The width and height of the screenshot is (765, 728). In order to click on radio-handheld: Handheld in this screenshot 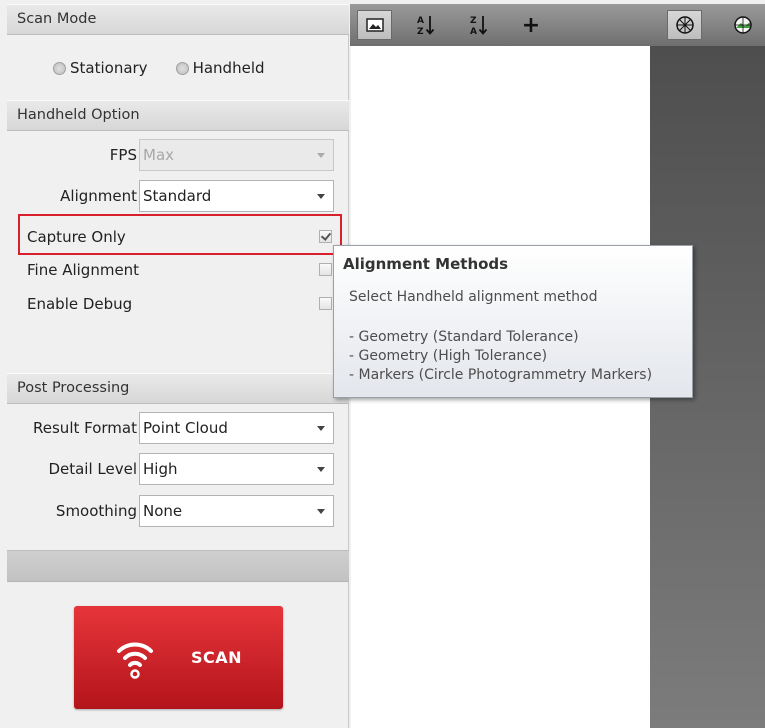, I will do `click(220, 68)`.